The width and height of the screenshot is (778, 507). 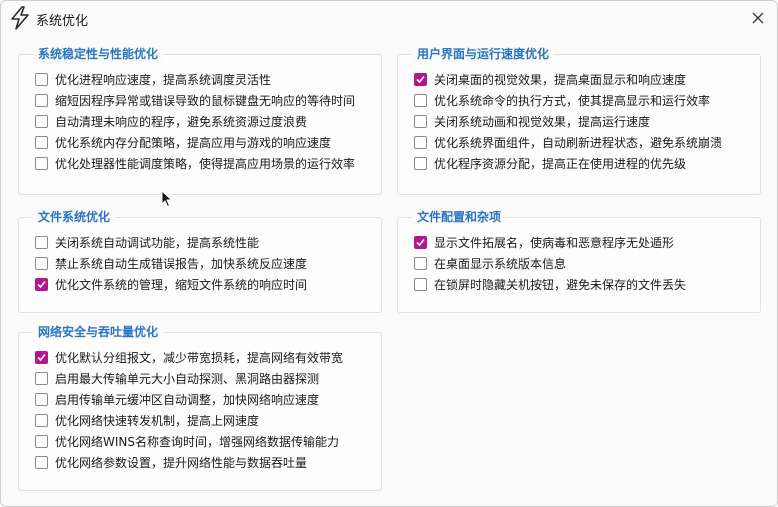 I want to click on option-row: 关闭桌面的视觉效果，提高桌面显示和响应速度, so click(x=550, y=79).